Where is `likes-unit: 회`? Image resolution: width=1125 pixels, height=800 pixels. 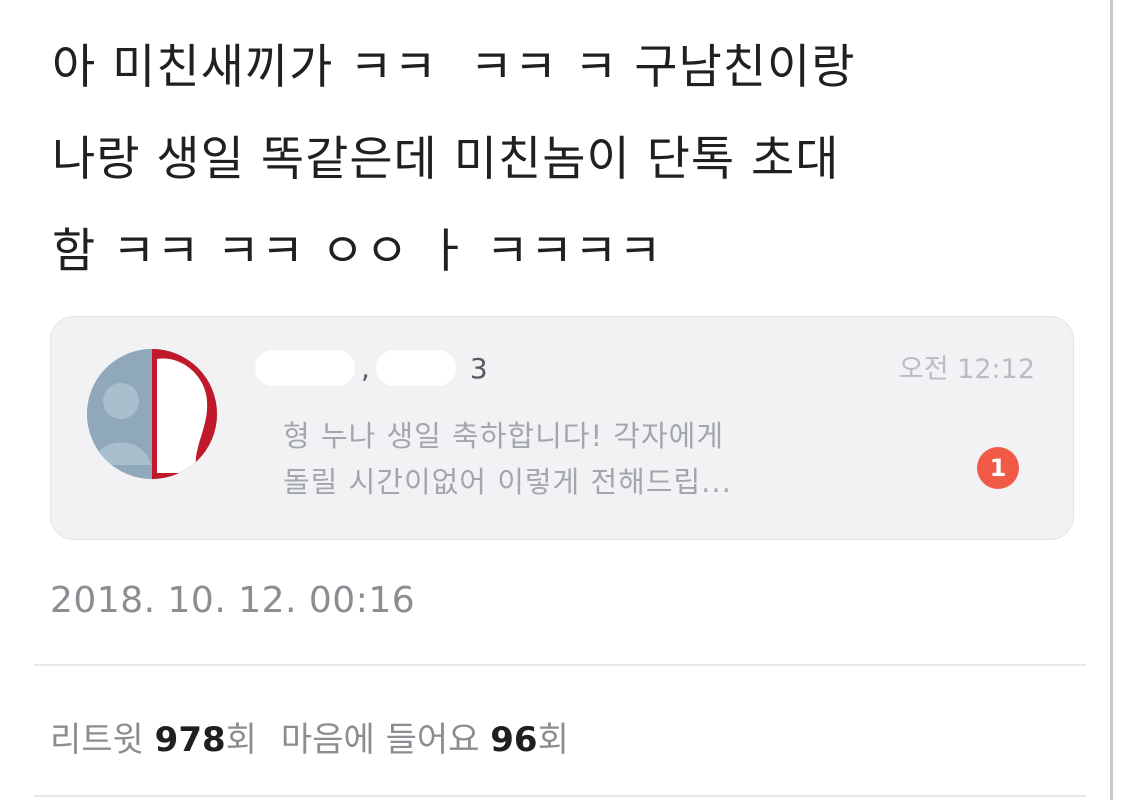 likes-unit: 회 is located at coordinates (553, 740).